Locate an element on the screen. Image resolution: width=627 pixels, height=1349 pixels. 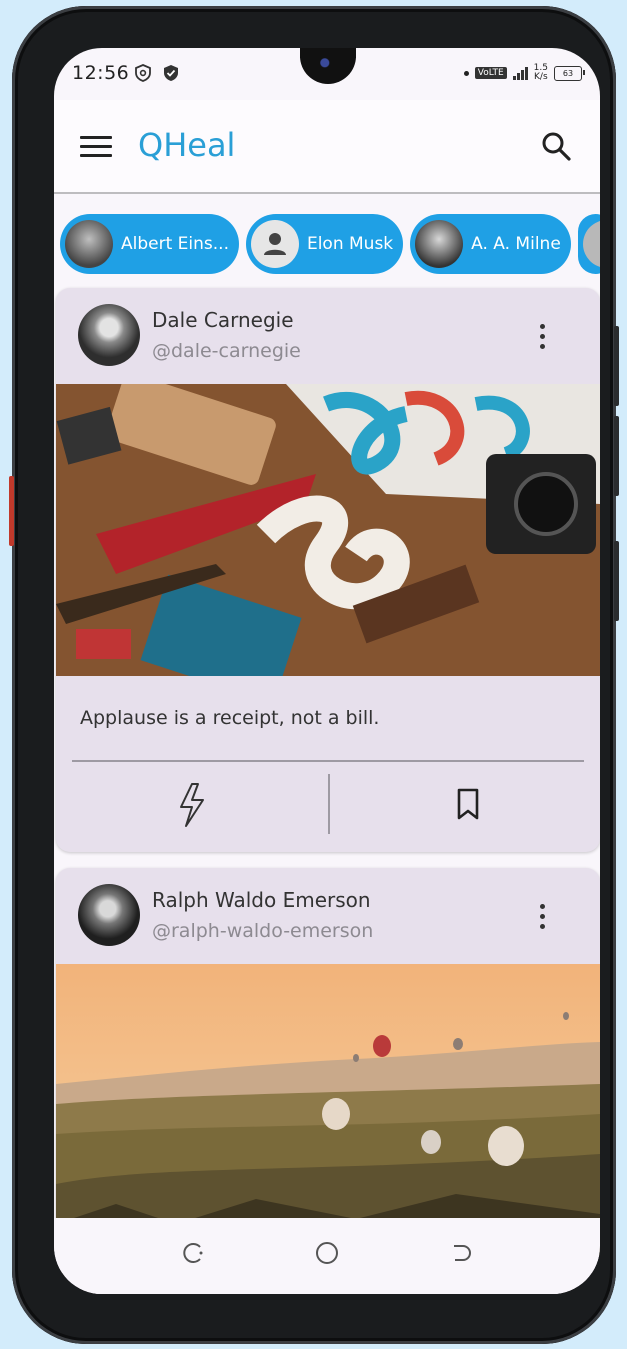
menu-icon is located at coordinates (96, 148).